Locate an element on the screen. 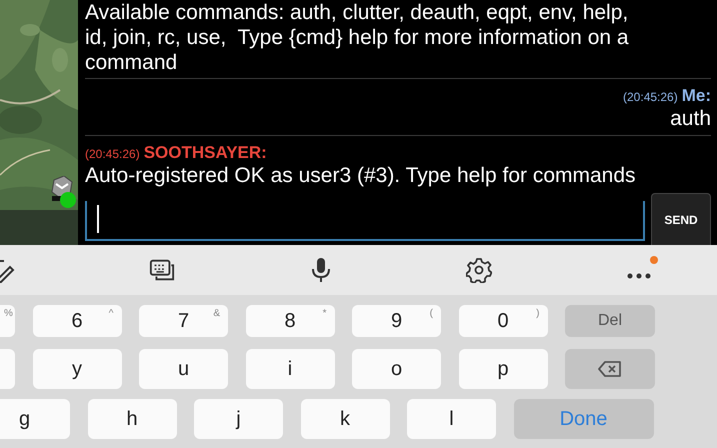 This screenshot has height=448, width=717. key-hint: ^ is located at coordinates (111, 313).